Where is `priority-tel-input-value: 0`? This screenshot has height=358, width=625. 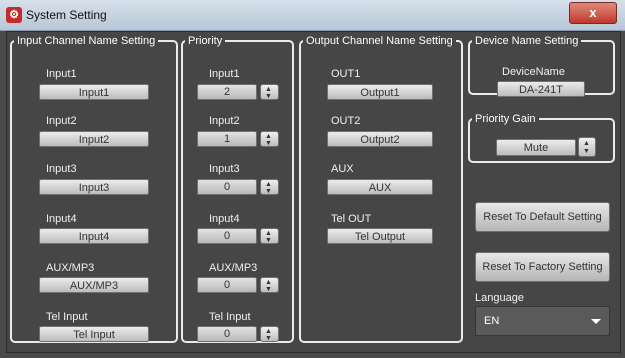
priority-tel-input-value: 0 is located at coordinates (227, 334).